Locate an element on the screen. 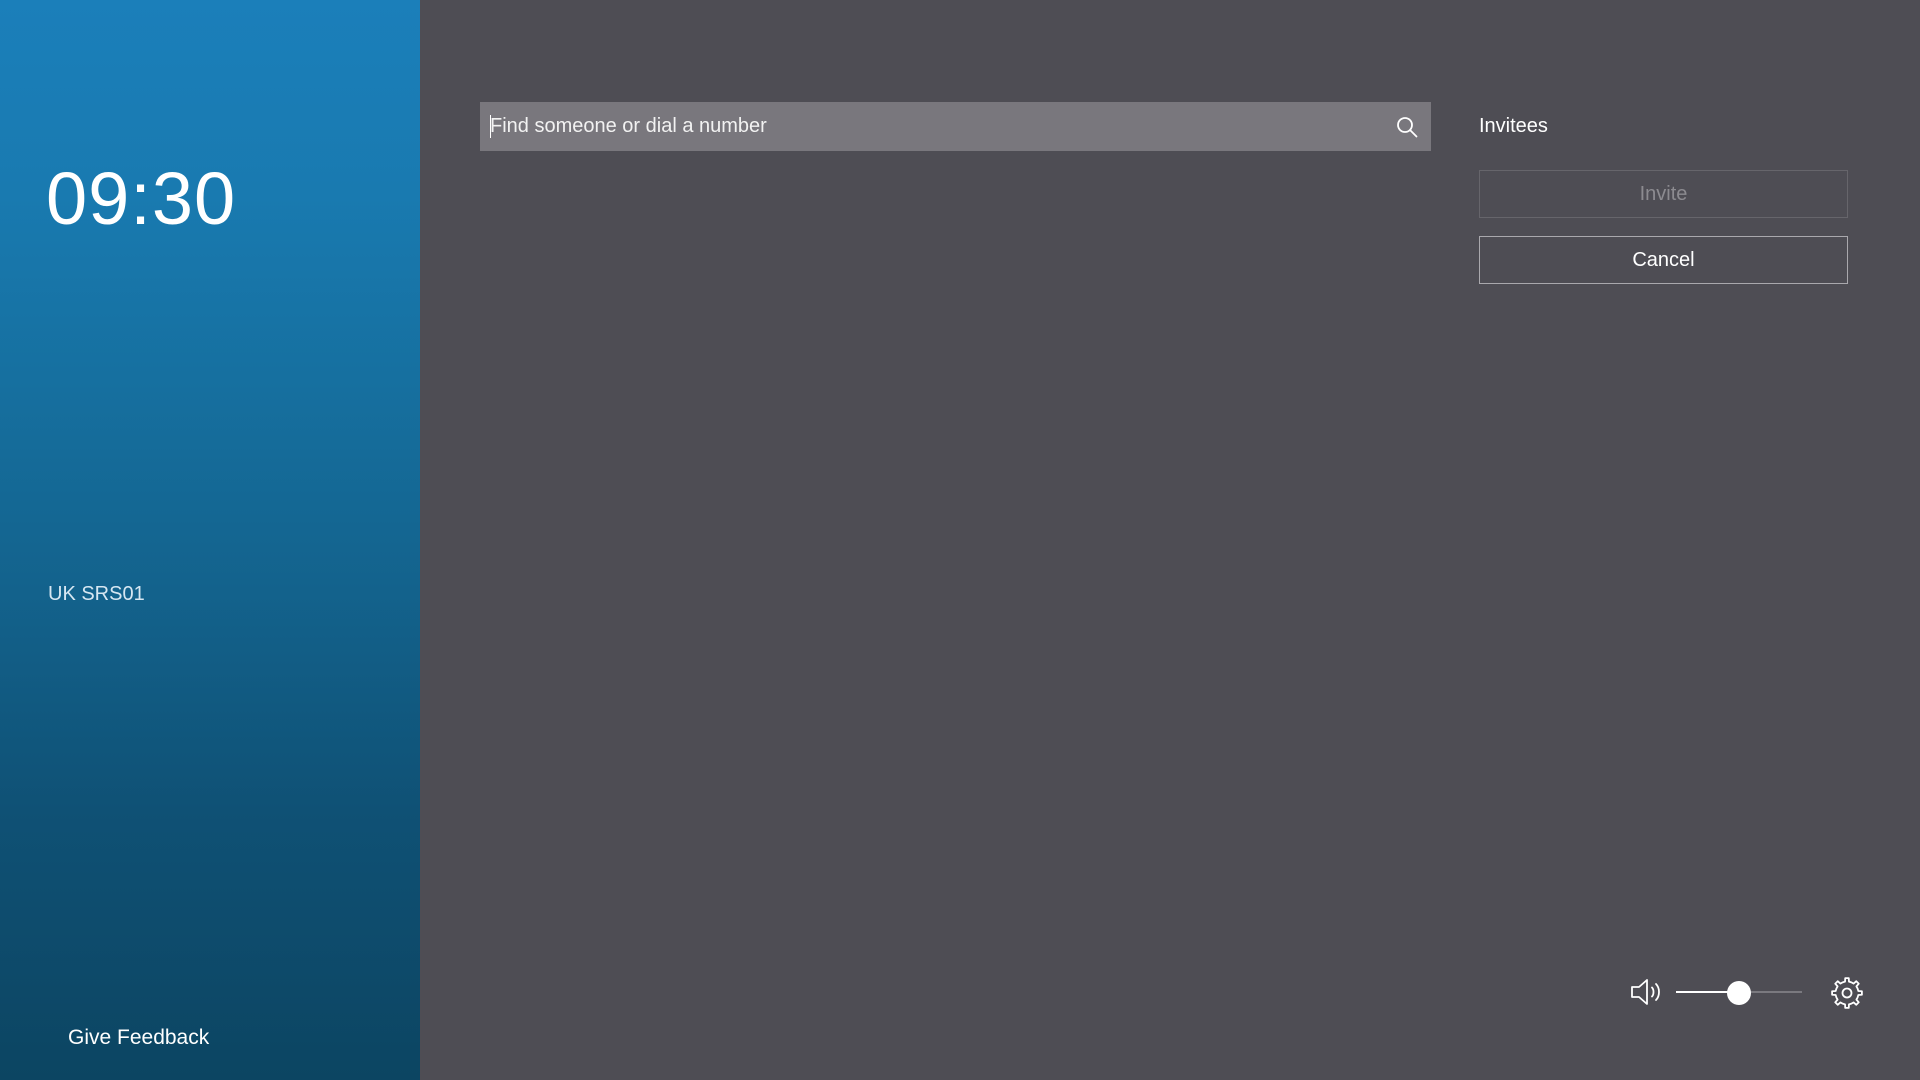 The width and height of the screenshot is (1920, 1080). volume-slider is located at coordinates (1739, 992).